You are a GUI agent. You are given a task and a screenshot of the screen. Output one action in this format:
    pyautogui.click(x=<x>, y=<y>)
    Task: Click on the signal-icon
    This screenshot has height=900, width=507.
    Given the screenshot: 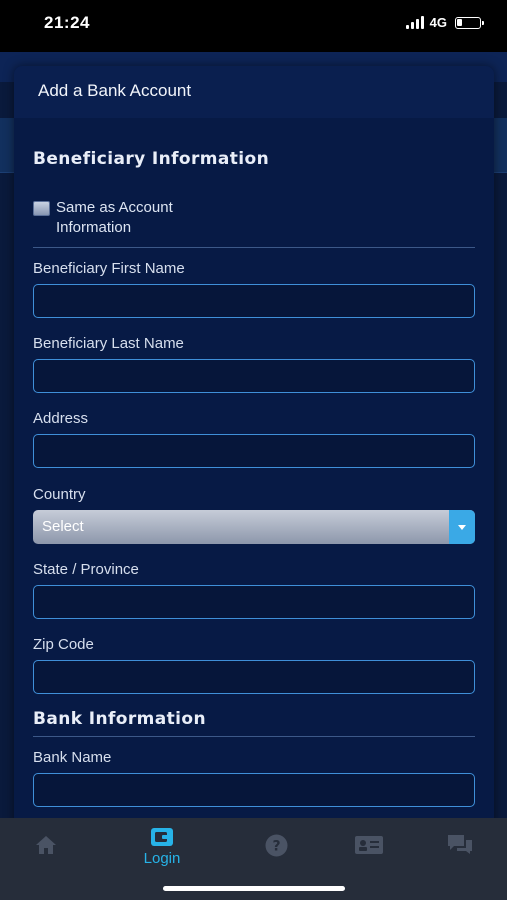 What is the action you would take?
    pyautogui.click(x=414, y=22)
    